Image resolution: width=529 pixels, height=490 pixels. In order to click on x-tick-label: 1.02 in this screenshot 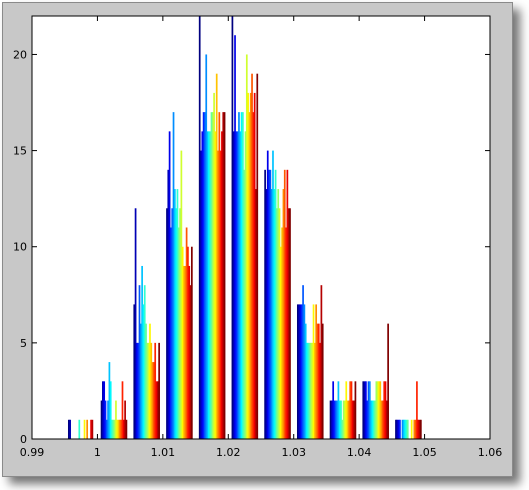, I will do `click(228, 452)`.